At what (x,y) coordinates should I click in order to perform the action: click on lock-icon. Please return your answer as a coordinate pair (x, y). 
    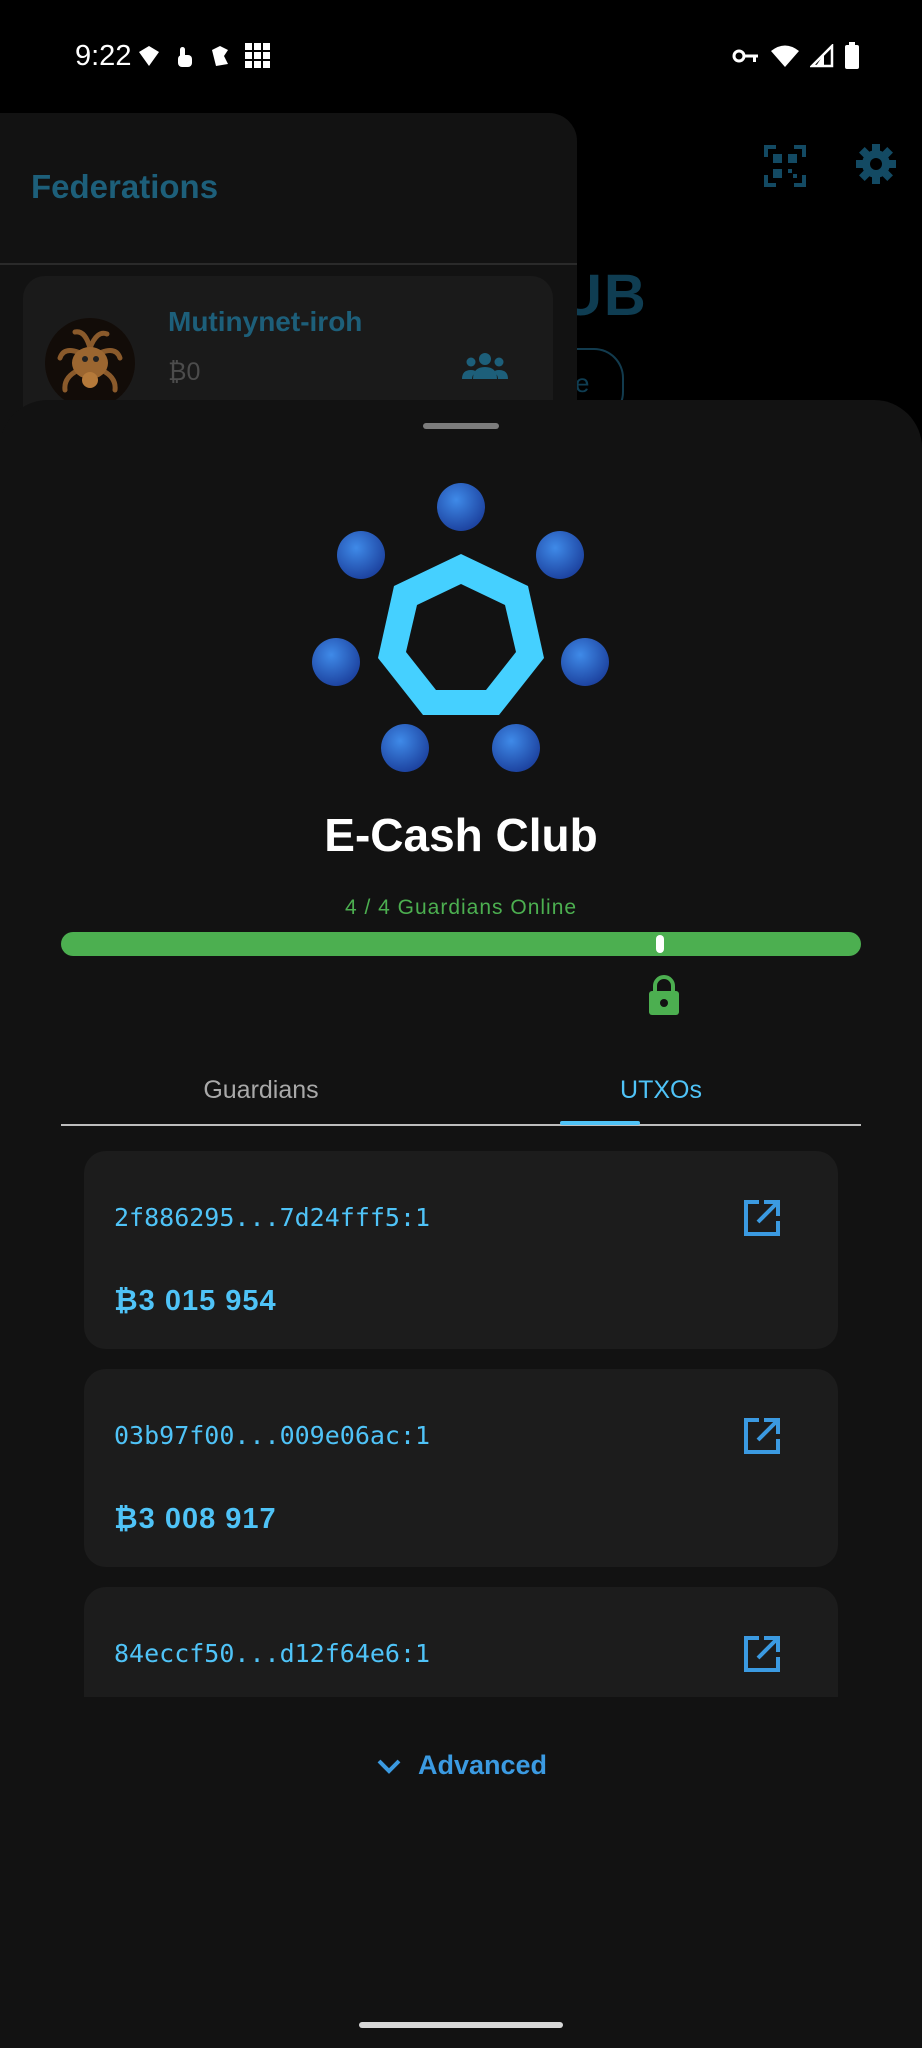
    Looking at the image, I should click on (664, 995).